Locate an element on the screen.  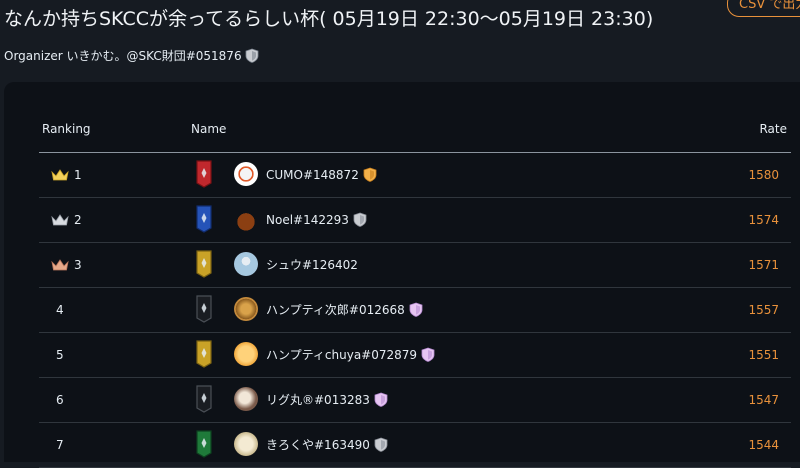
rank-cell: 1 is located at coordinates (66, 174).